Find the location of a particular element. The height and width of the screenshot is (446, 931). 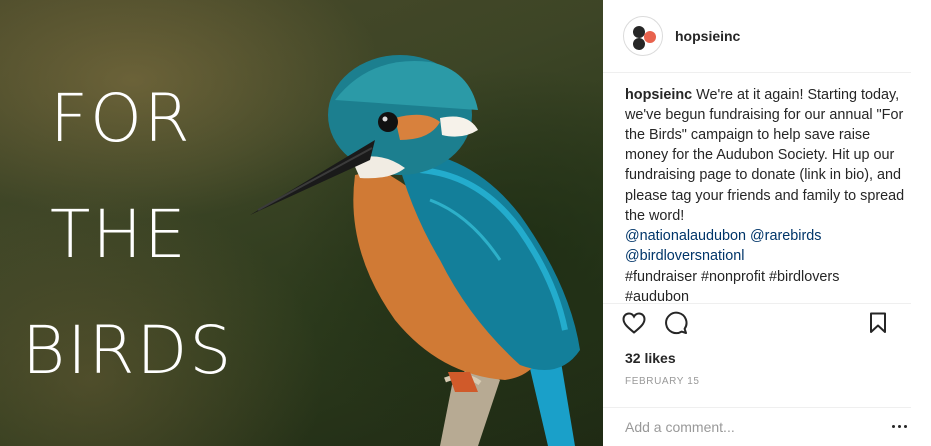

save-button is located at coordinates (878, 323).